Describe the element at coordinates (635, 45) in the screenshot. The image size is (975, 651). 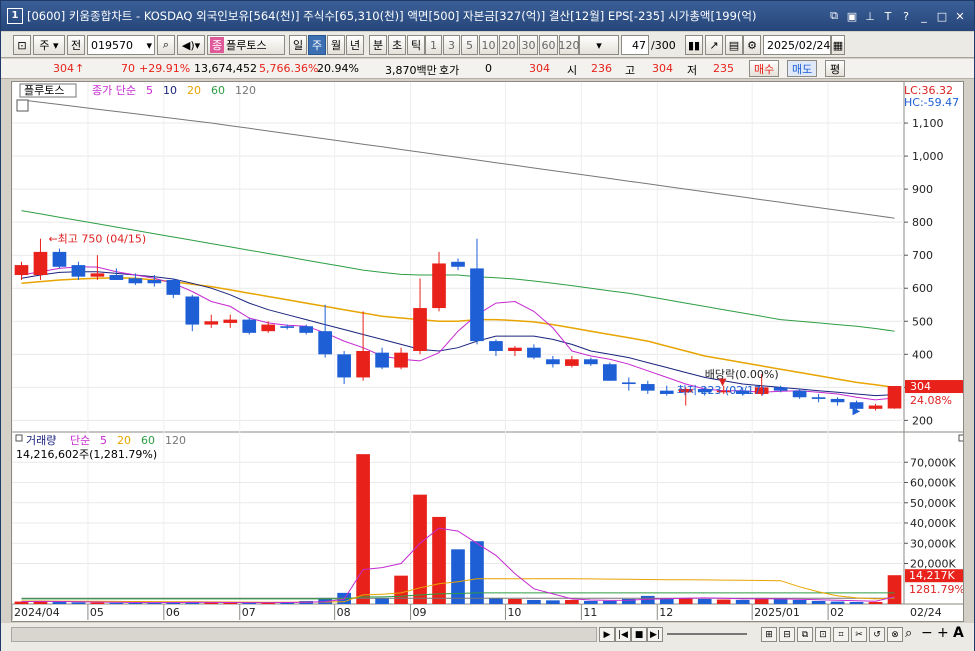
I see `count-input: 47` at that location.